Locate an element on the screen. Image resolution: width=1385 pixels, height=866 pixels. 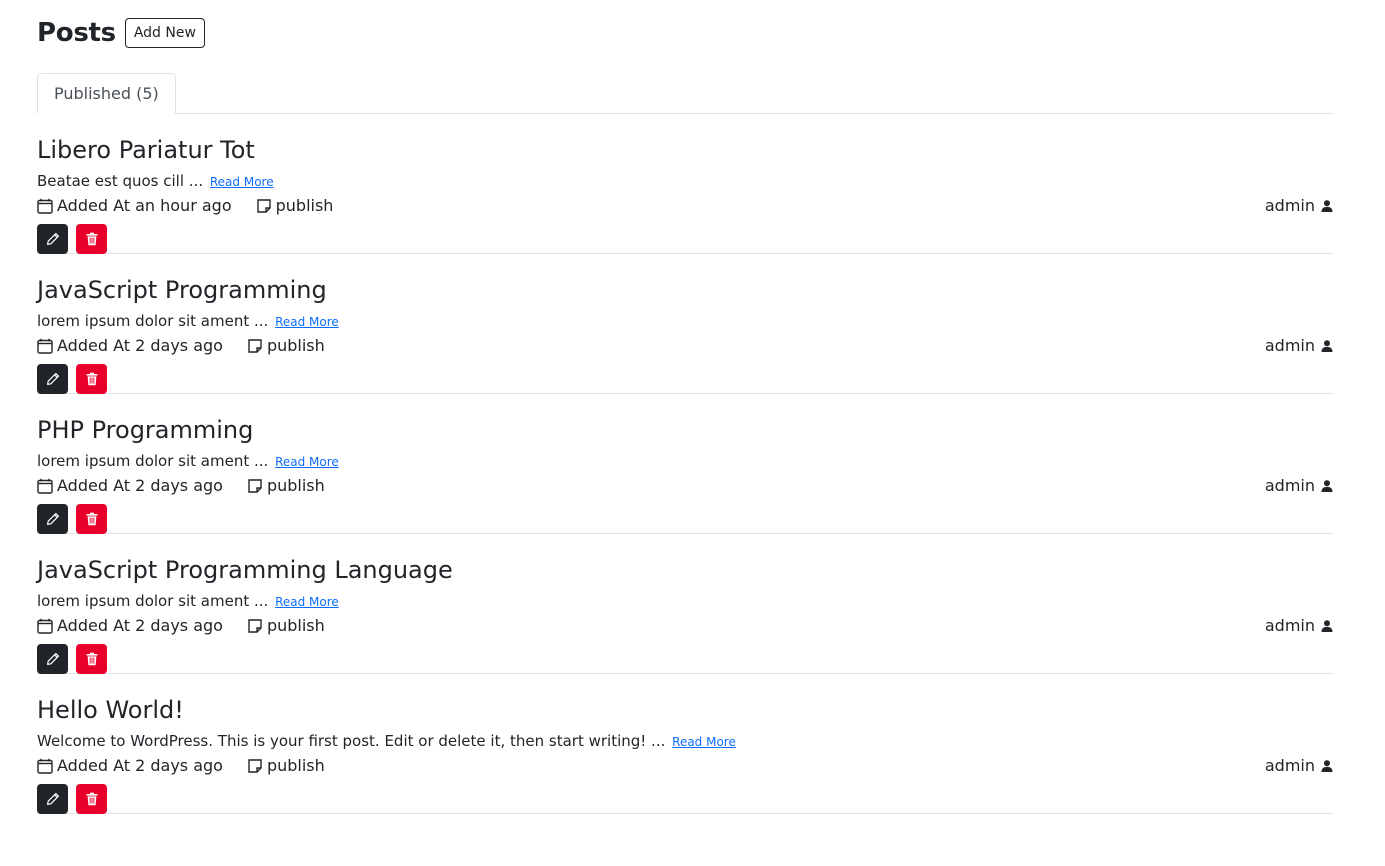
post-title: PHP Programming is located at coordinates (145, 430).